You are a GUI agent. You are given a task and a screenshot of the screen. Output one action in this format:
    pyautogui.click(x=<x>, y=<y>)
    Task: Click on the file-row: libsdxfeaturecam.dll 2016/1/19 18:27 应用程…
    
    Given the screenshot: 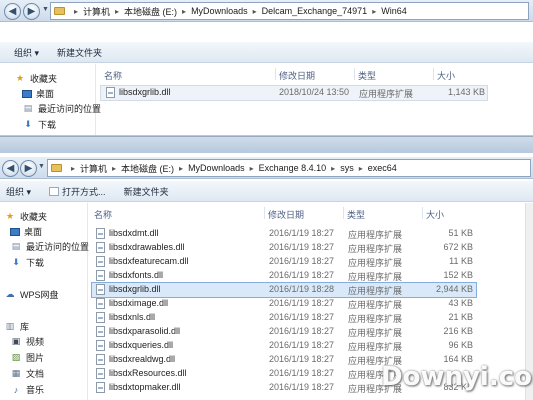 What is the action you would take?
    pyautogui.click(x=284, y=262)
    